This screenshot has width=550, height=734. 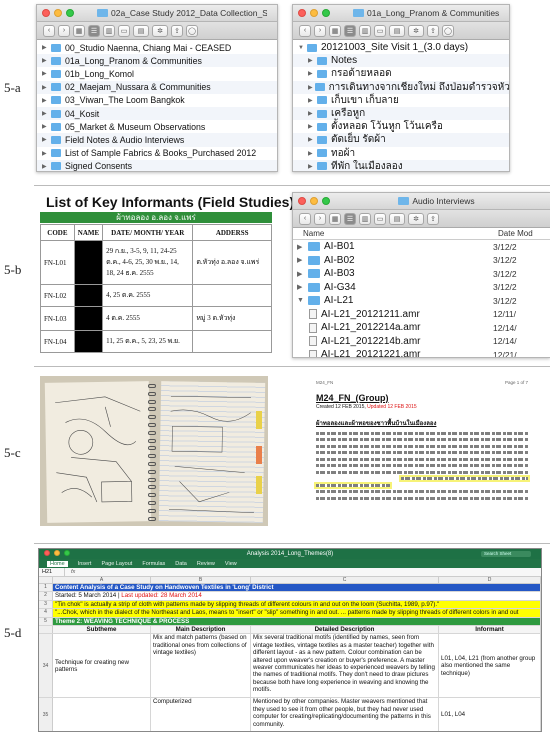 I want to click on select-all-corner, so click(x=46, y=580).